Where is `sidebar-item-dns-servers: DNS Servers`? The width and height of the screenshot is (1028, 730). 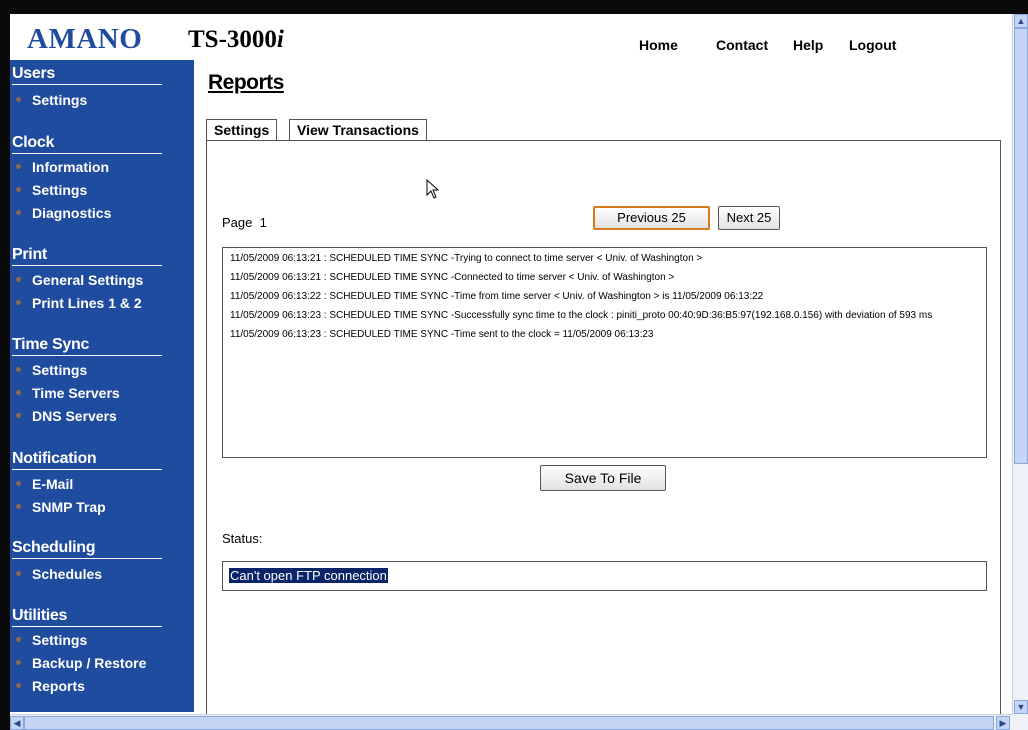
sidebar-item-dns-servers: DNS Servers is located at coordinates (66, 416).